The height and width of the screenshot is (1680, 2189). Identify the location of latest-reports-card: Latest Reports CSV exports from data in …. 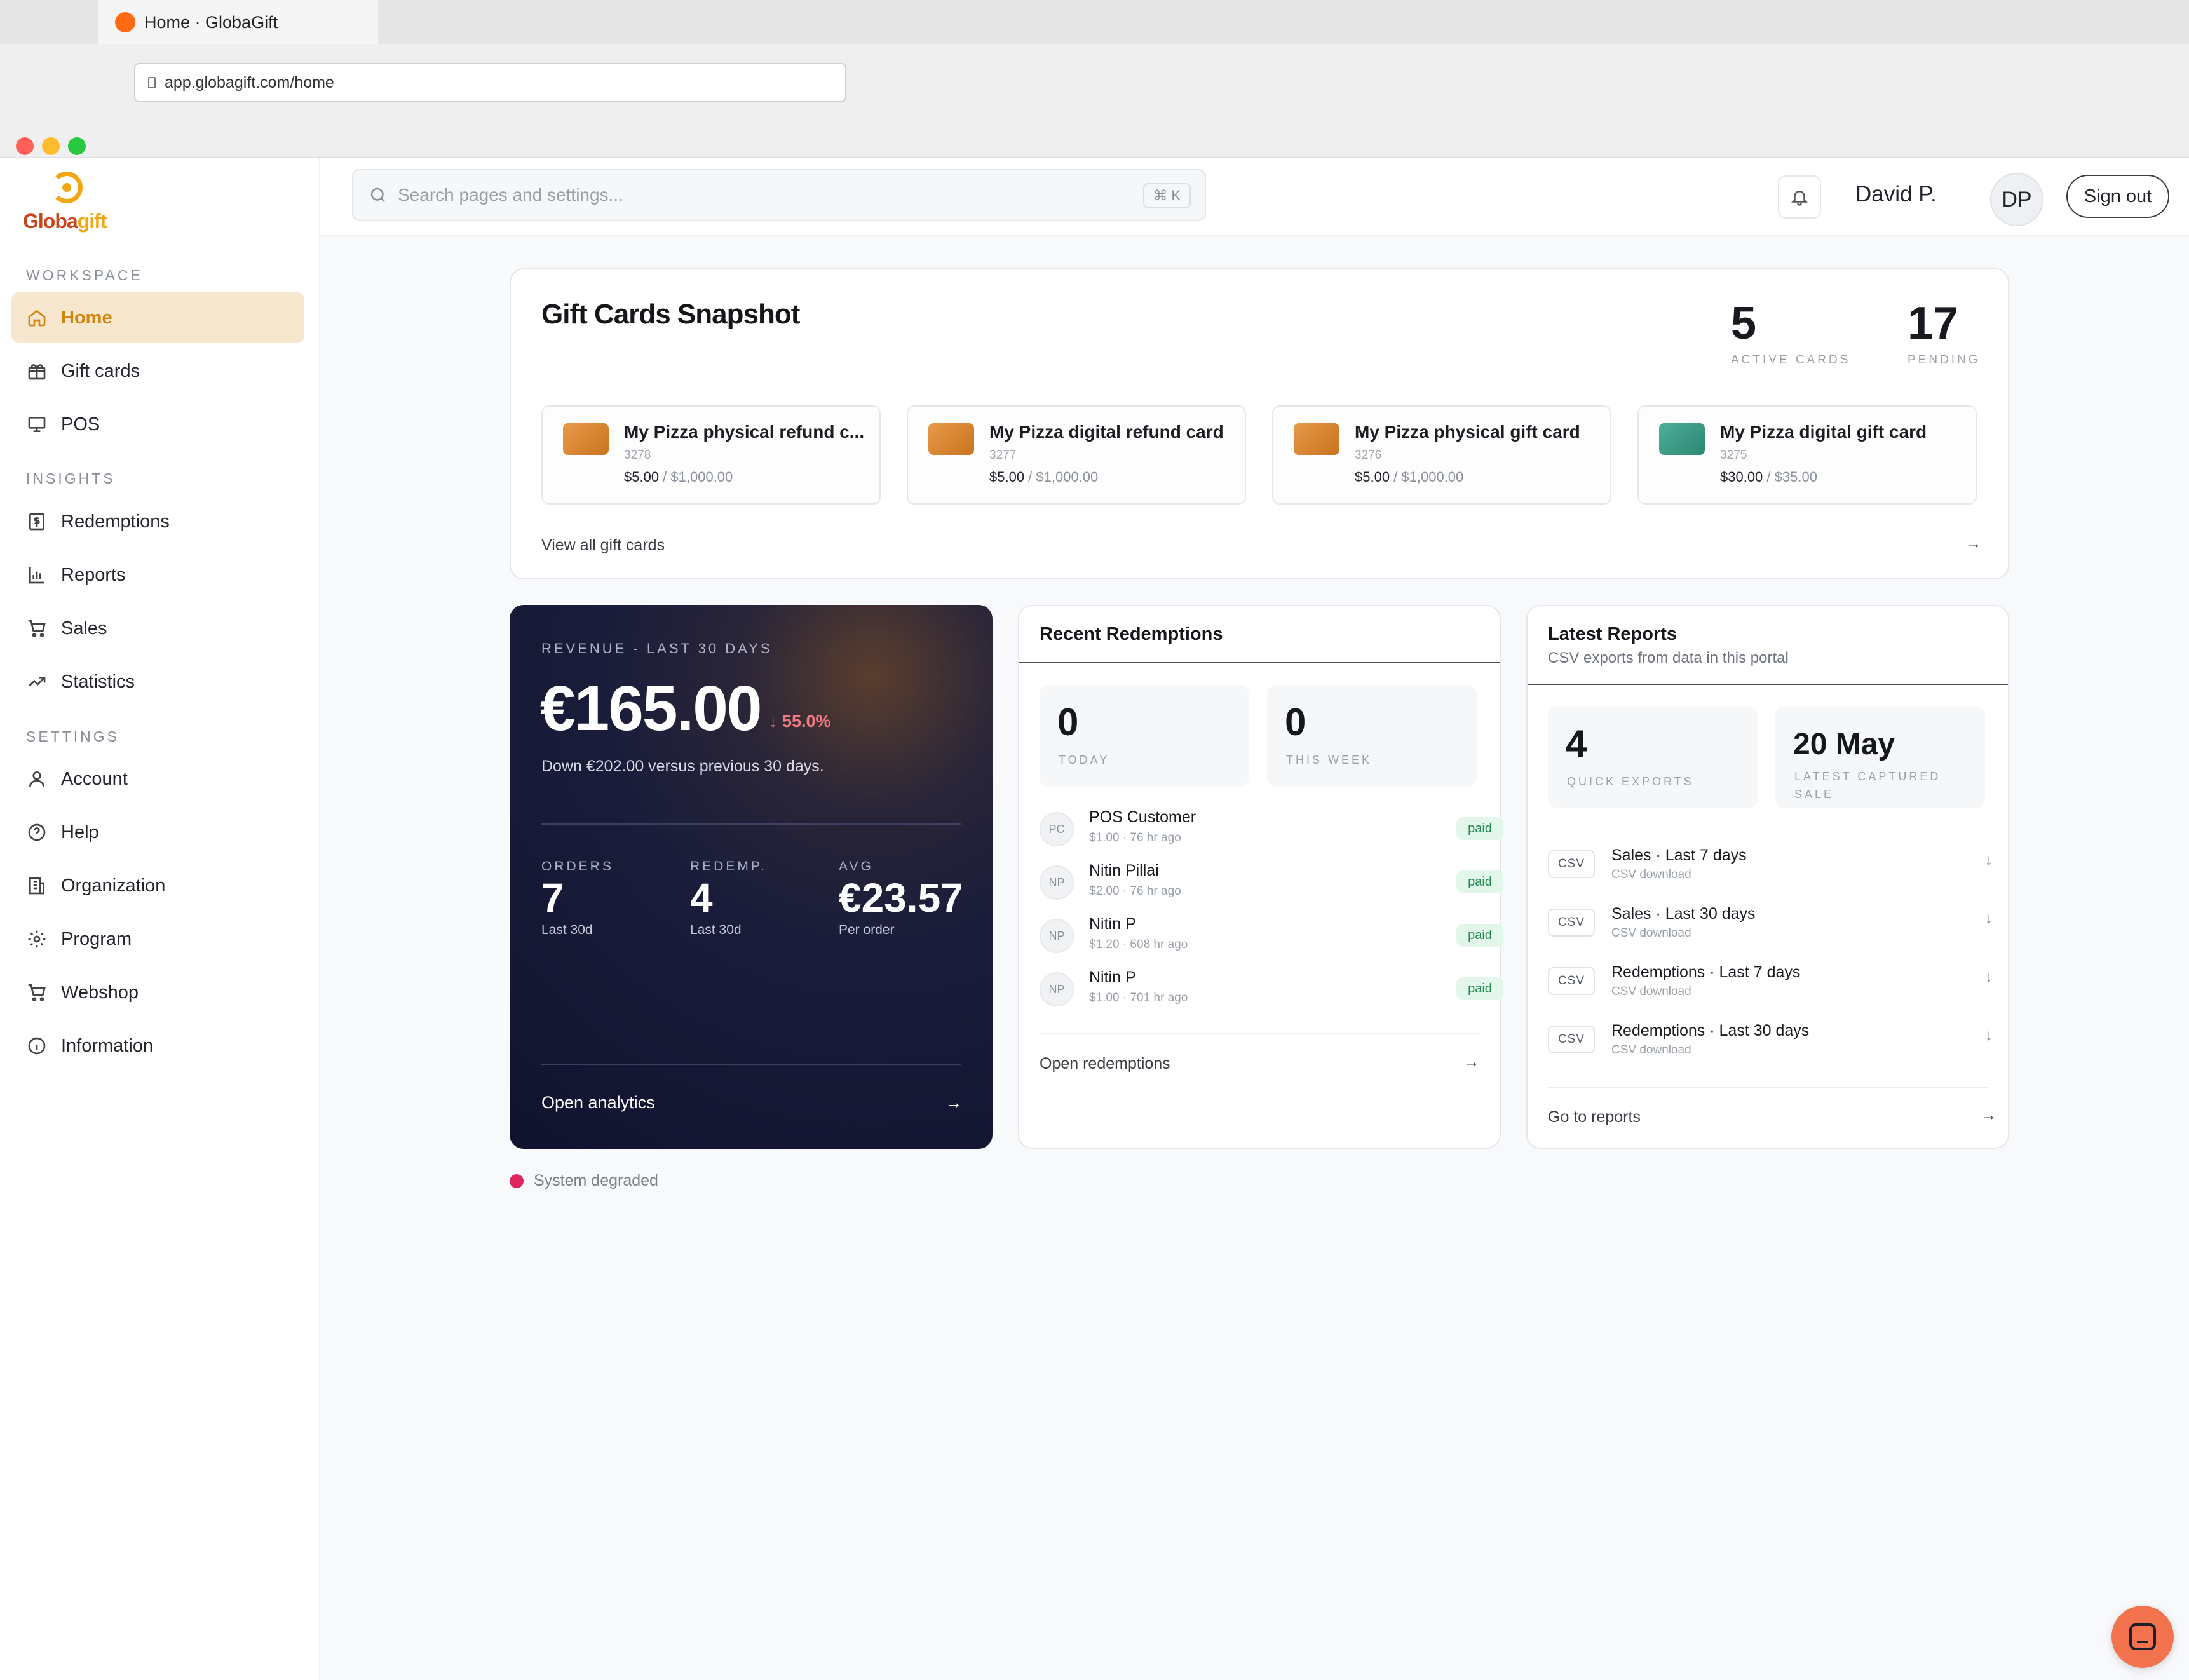
(1768, 877).